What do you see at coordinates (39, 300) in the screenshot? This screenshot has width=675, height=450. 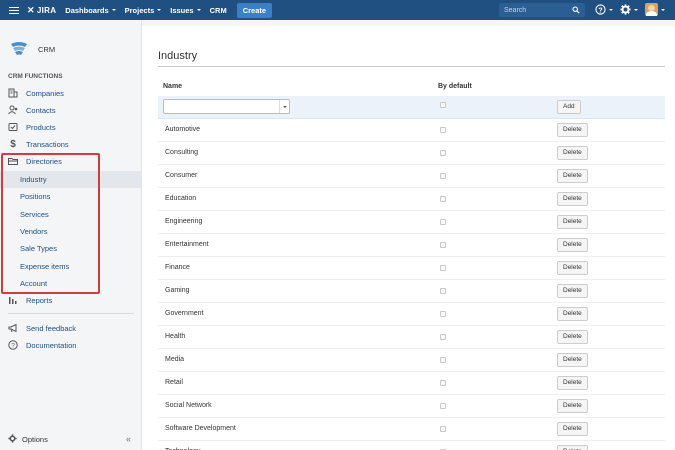 I see `sidebar-item-label: Reports` at bounding box center [39, 300].